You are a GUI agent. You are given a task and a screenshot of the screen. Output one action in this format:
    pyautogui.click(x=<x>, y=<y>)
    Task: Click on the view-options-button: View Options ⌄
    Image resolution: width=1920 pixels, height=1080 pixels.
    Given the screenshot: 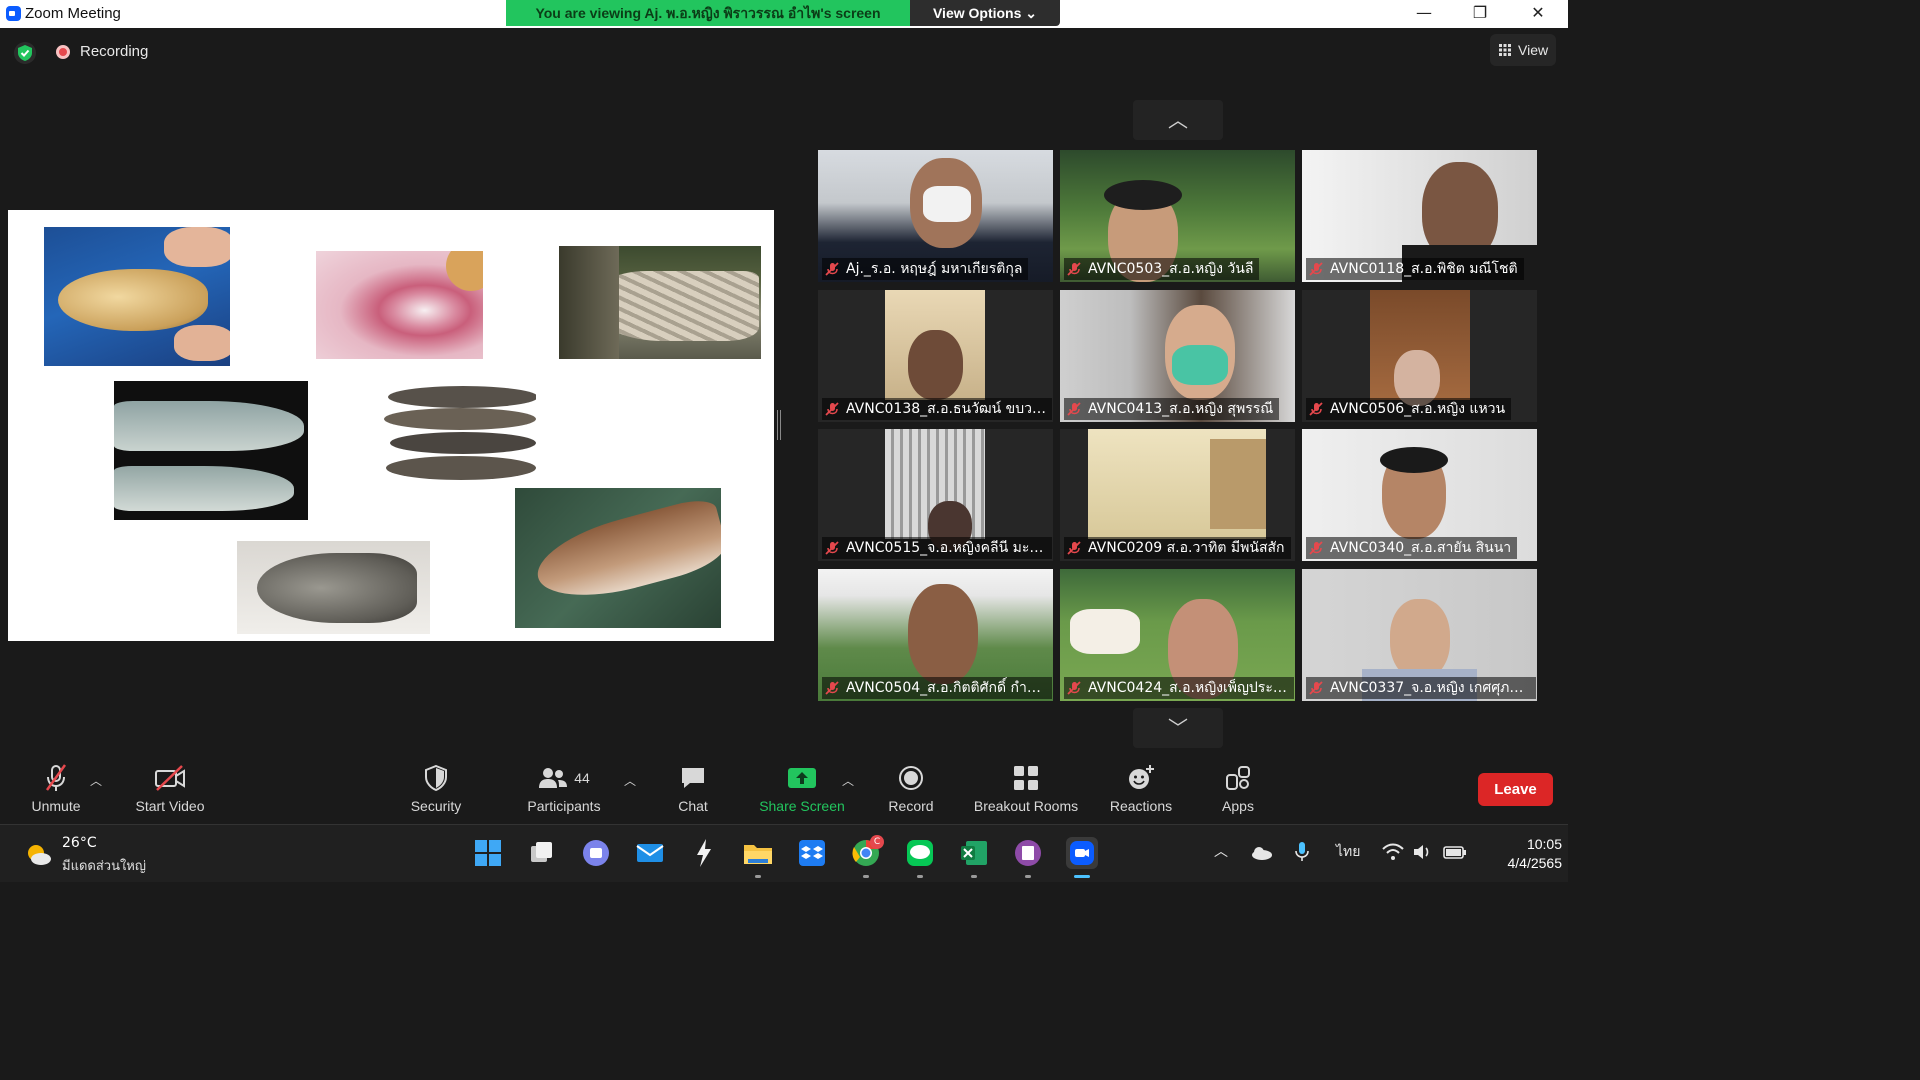 What is the action you would take?
    pyautogui.click(x=985, y=13)
    